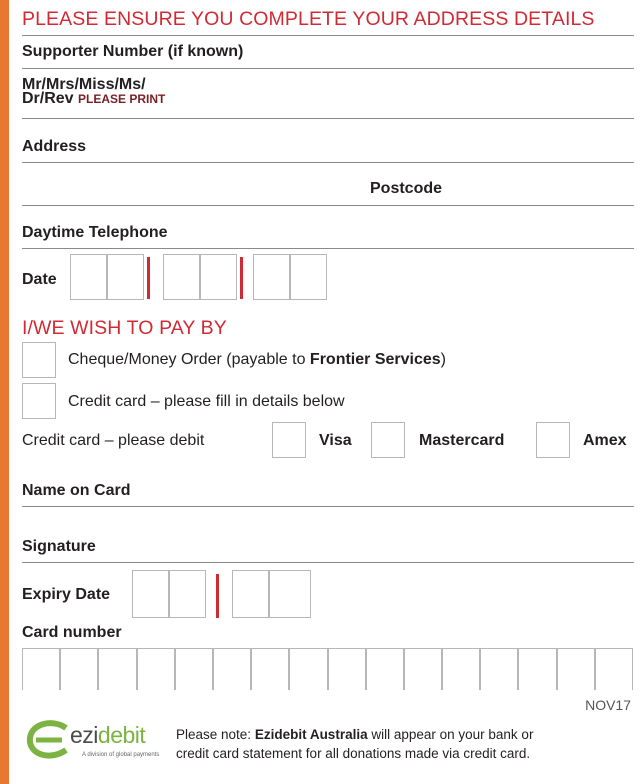 Image resolution: width=641 pixels, height=784 pixels. What do you see at coordinates (289, 440) in the screenshot?
I see `visa-checkbox` at bounding box center [289, 440].